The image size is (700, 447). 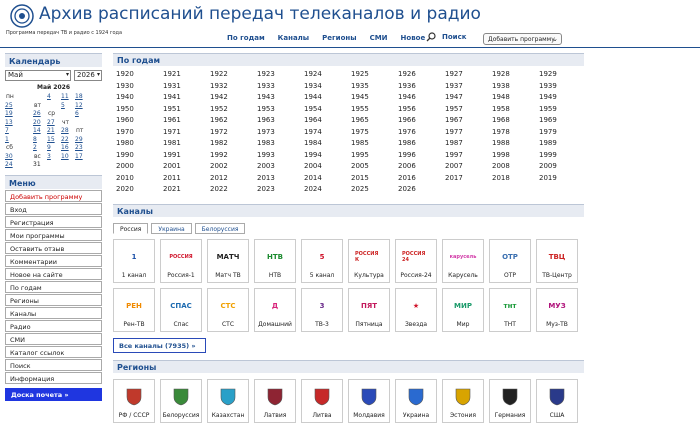 I want to click on year-link: 2009, so click(x=562, y=167).